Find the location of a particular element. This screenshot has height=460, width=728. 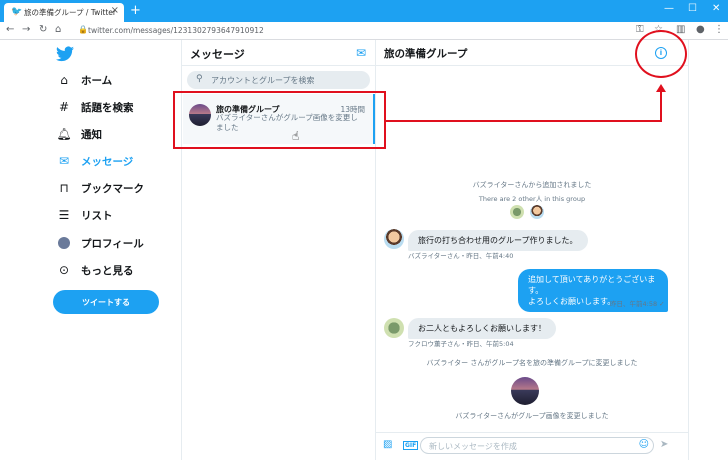

nav-item-explore: # 話題を検索 is located at coordinates (95, 107).